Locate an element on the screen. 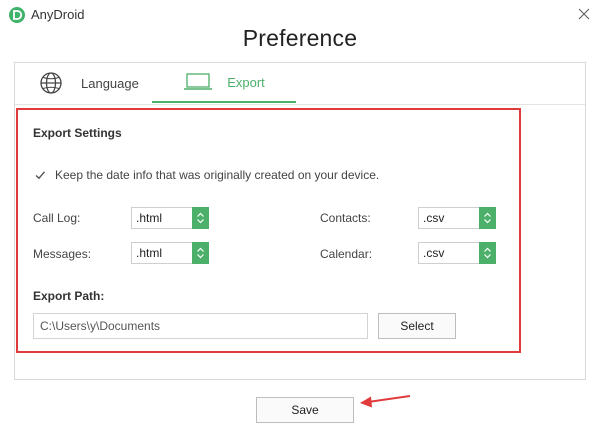 The image size is (600, 442). contacts-label: Contacts: is located at coordinates (345, 218).